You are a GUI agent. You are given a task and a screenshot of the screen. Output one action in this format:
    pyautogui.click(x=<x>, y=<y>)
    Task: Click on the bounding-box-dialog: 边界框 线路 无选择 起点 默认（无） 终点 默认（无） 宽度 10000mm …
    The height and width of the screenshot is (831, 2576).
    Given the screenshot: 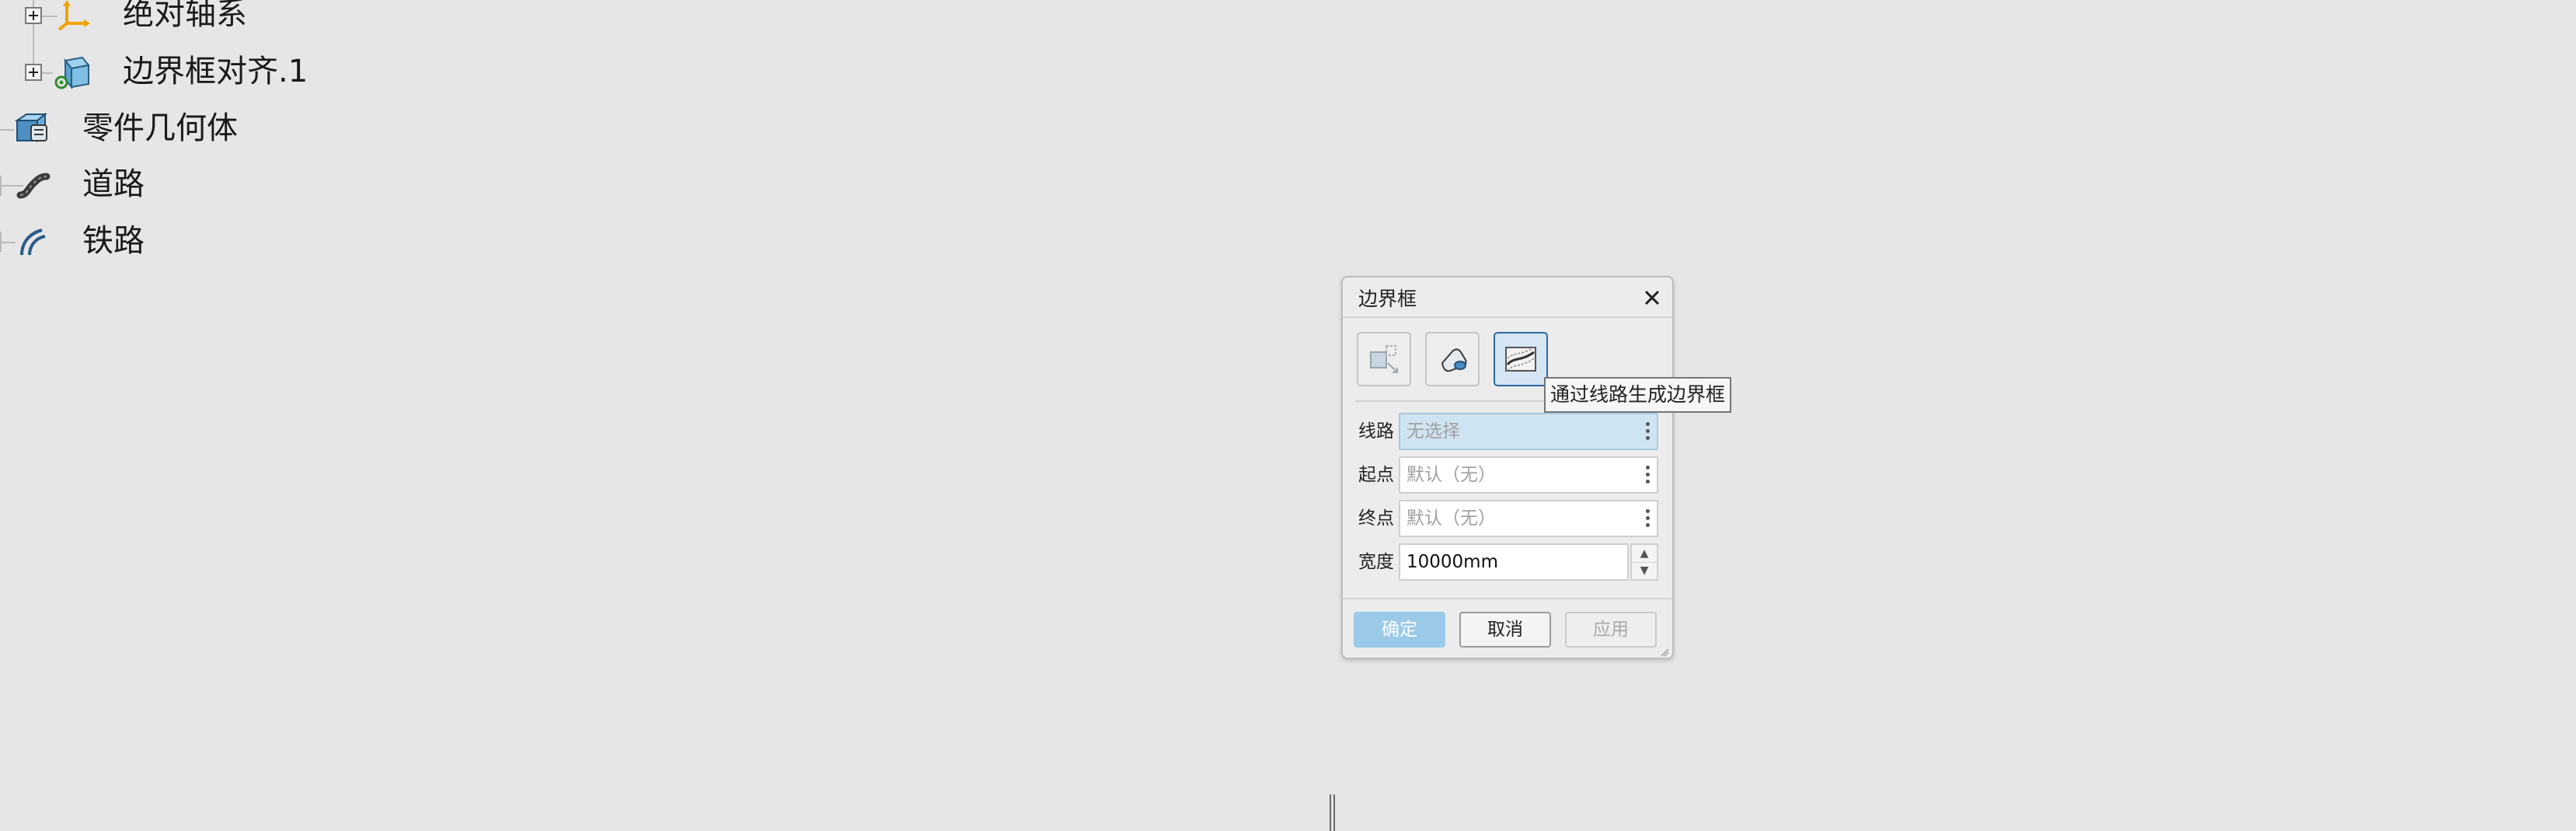 What is the action you would take?
    pyautogui.click(x=1507, y=467)
    